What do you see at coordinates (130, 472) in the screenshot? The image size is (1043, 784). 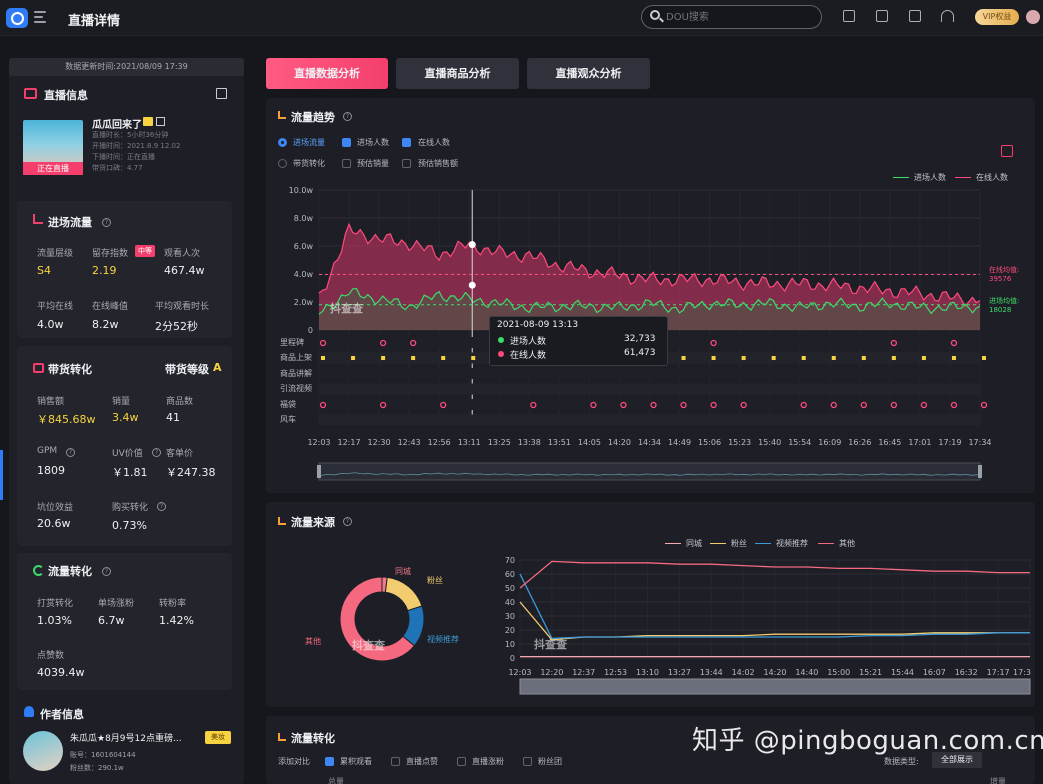 I see `metric-value: ￥1.81` at bounding box center [130, 472].